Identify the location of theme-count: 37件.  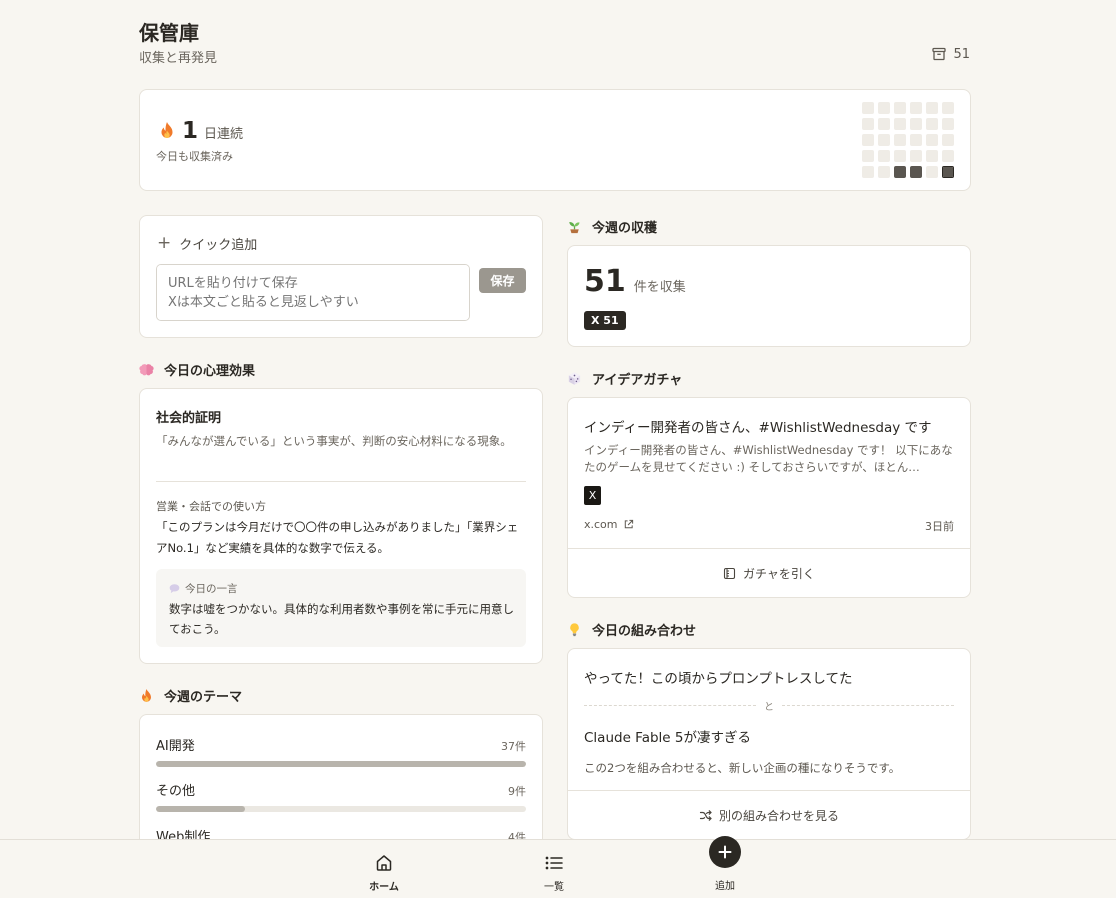
(513, 746).